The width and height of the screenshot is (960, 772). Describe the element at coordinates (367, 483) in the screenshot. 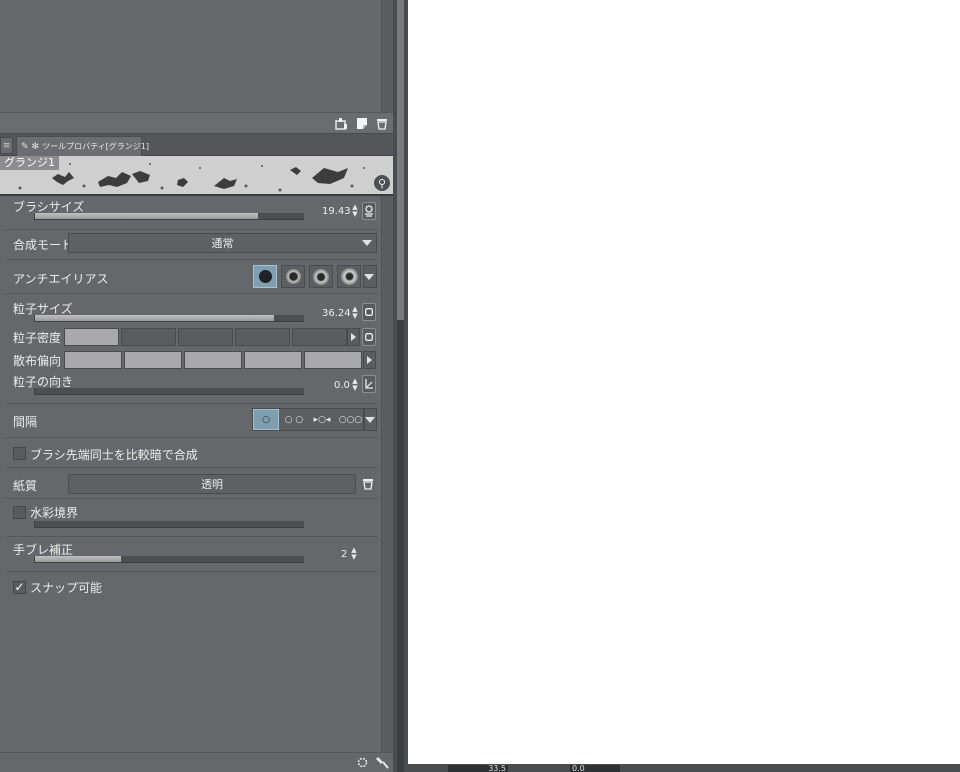

I see `clear-texture-icon` at that location.